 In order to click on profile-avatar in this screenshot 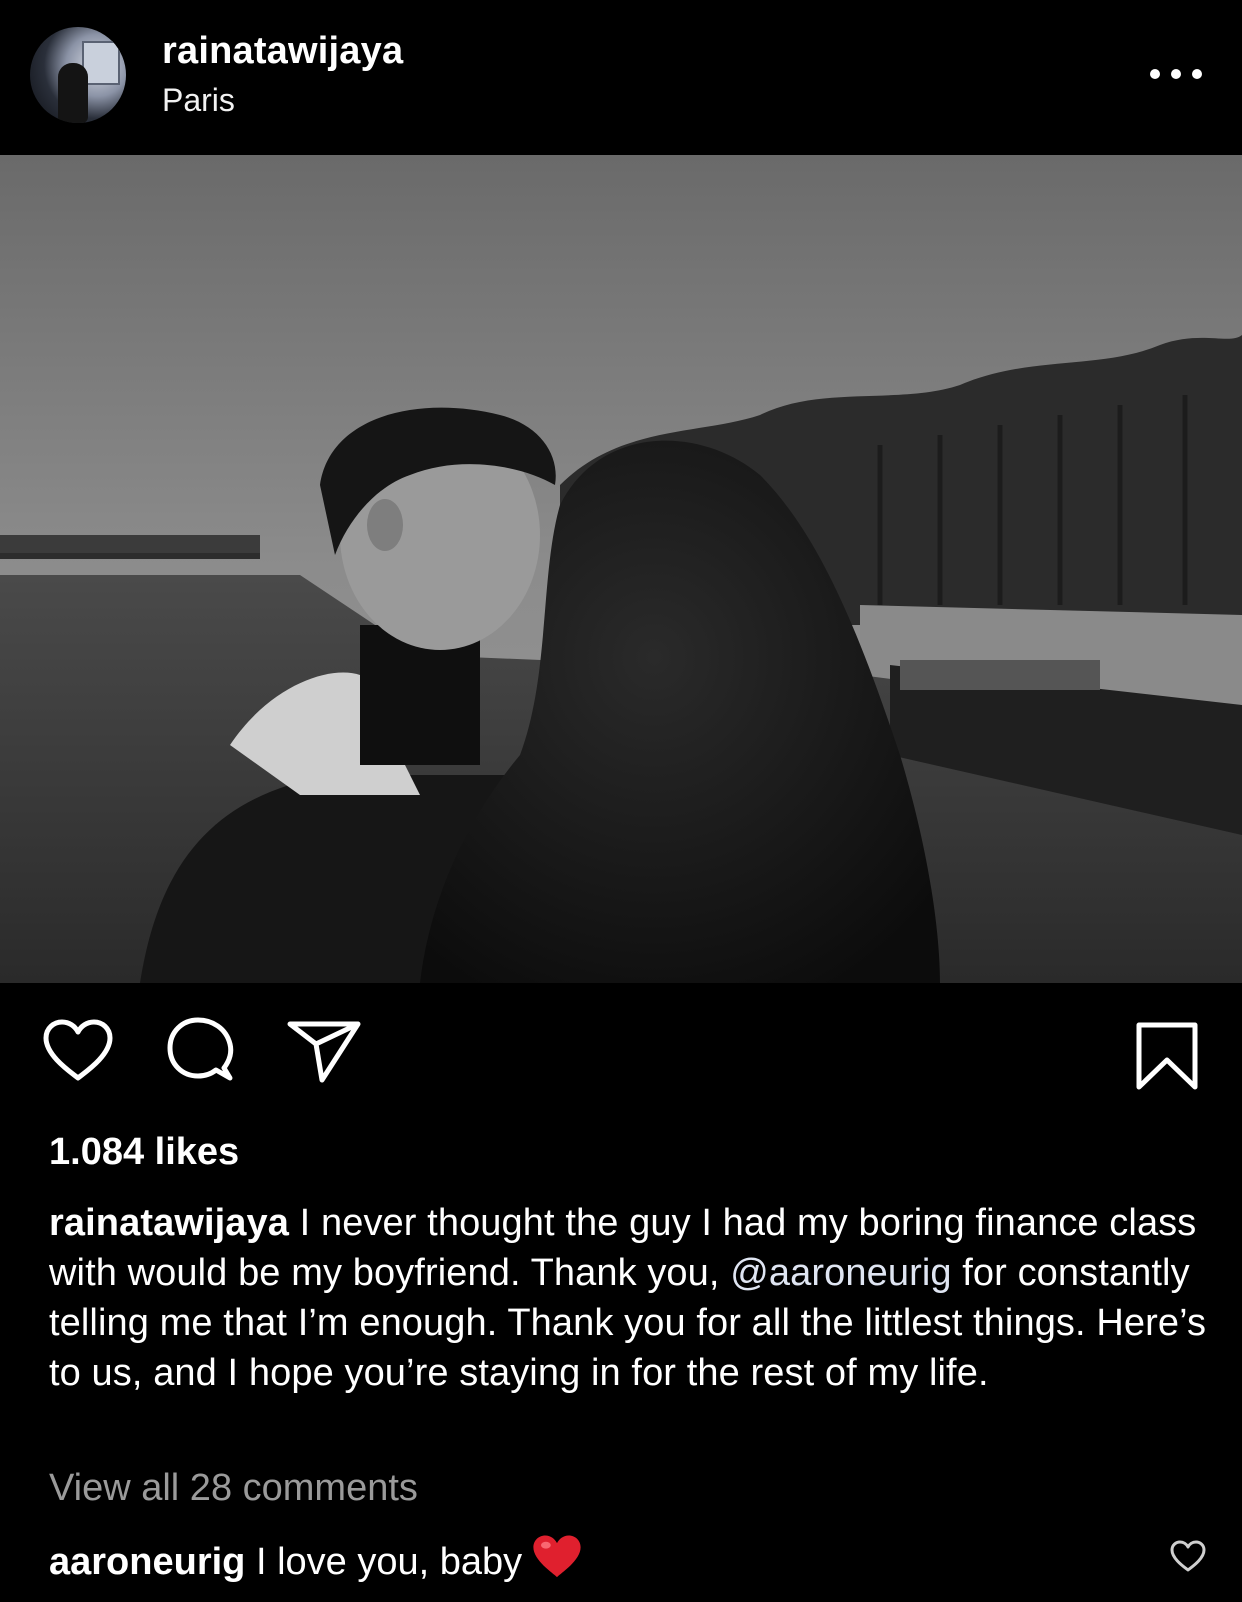, I will do `click(78, 75)`.